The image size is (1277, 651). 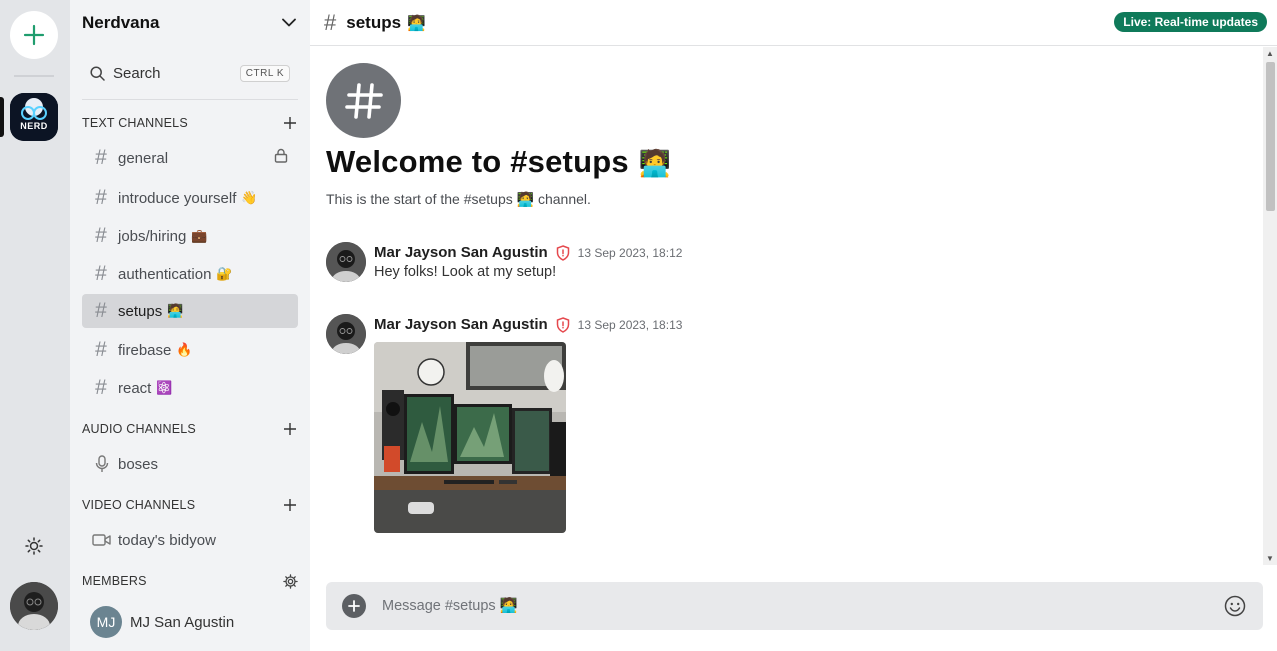 What do you see at coordinates (97, 73) in the screenshot?
I see `search-icon` at bounding box center [97, 73].